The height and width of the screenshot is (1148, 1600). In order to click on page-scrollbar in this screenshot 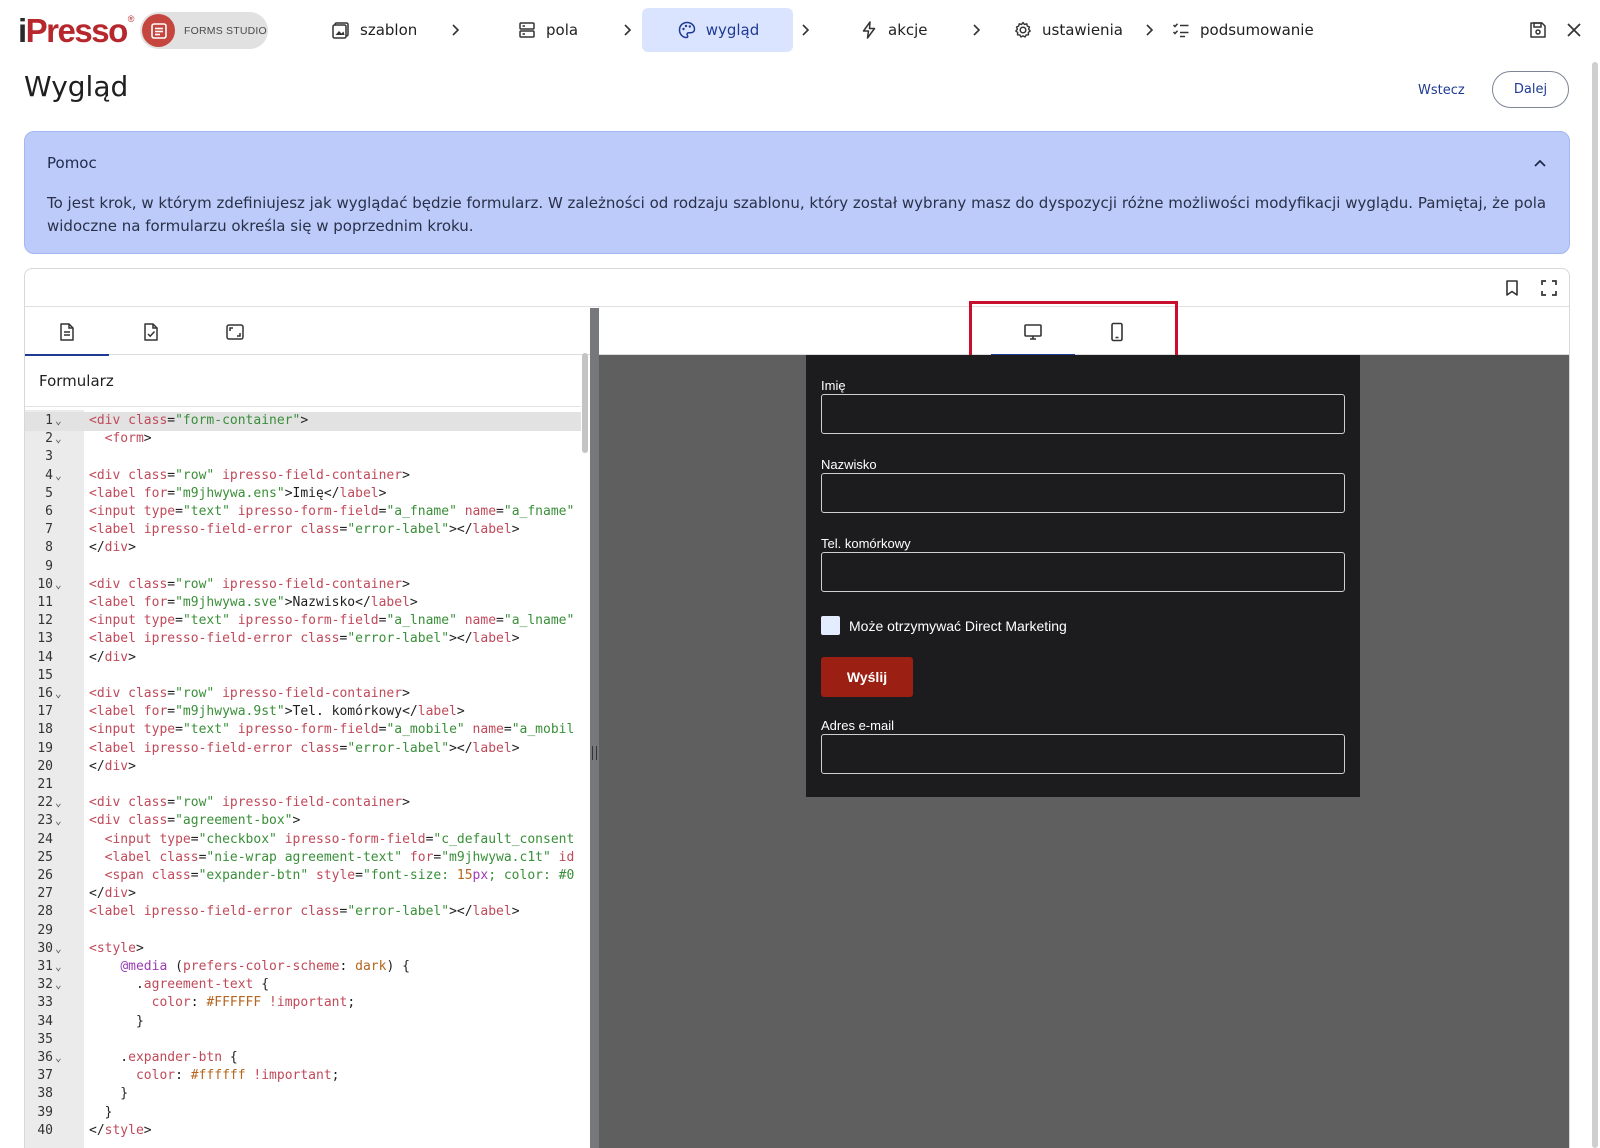, I will do `click(1595, 605)`.